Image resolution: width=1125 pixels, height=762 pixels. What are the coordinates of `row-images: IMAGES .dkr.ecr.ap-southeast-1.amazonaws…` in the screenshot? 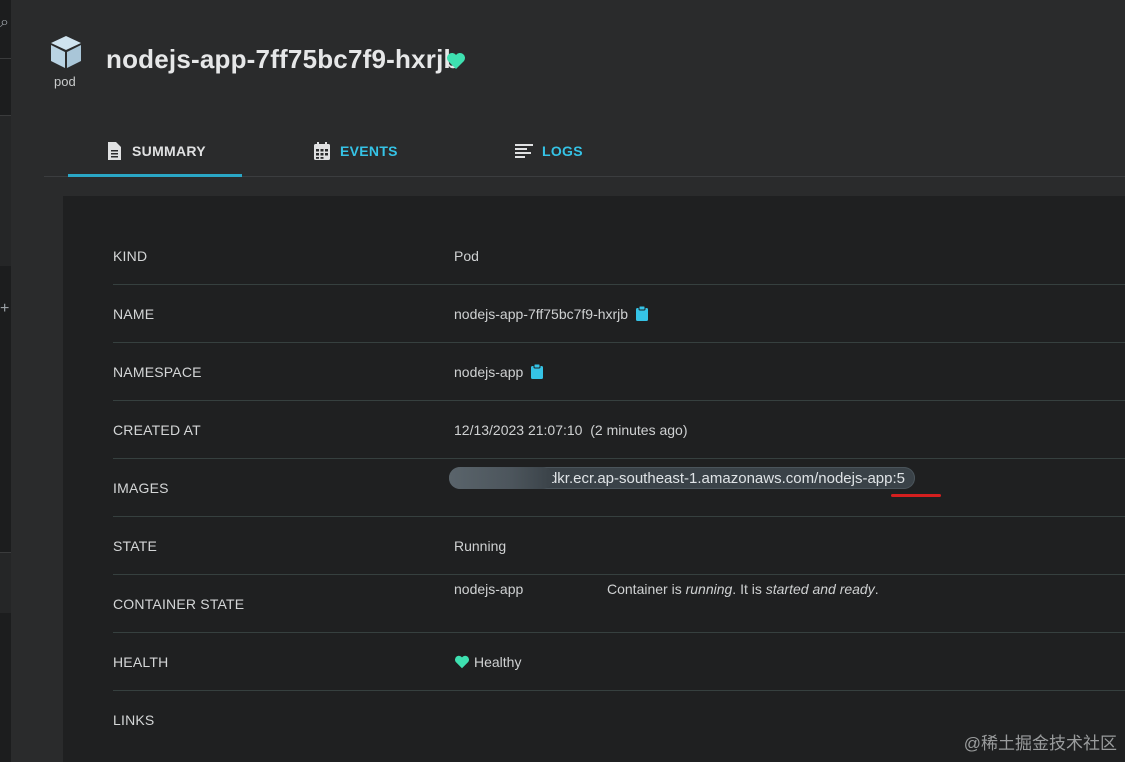 It's located at (619, 488).